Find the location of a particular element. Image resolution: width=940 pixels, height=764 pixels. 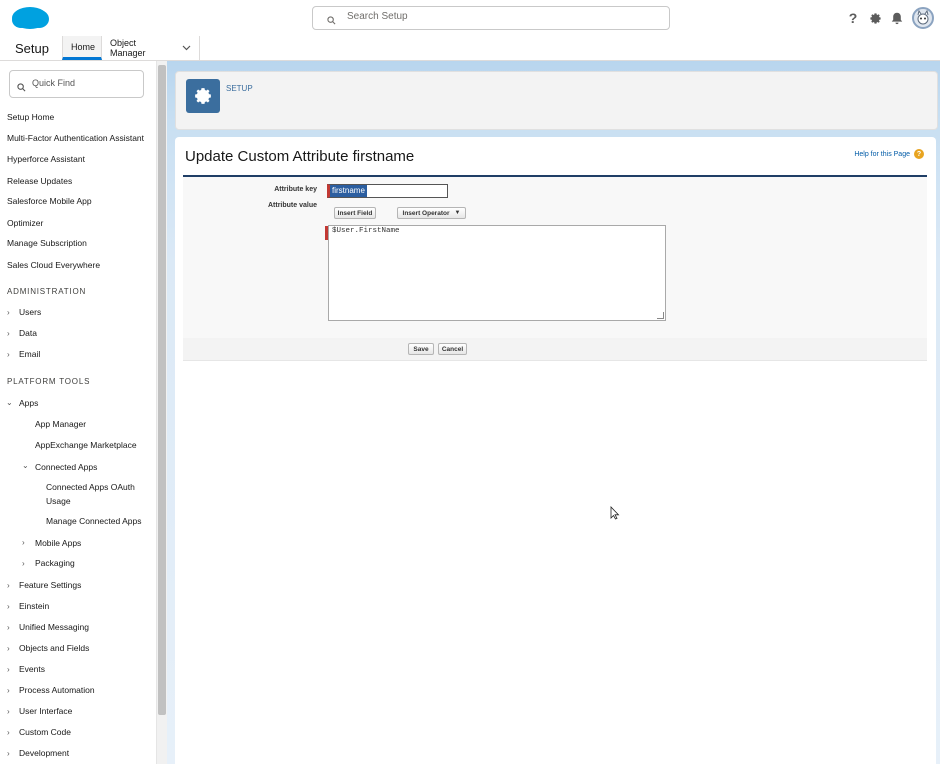

global-header: Search Setup ? is located at coordinates (470, 18).